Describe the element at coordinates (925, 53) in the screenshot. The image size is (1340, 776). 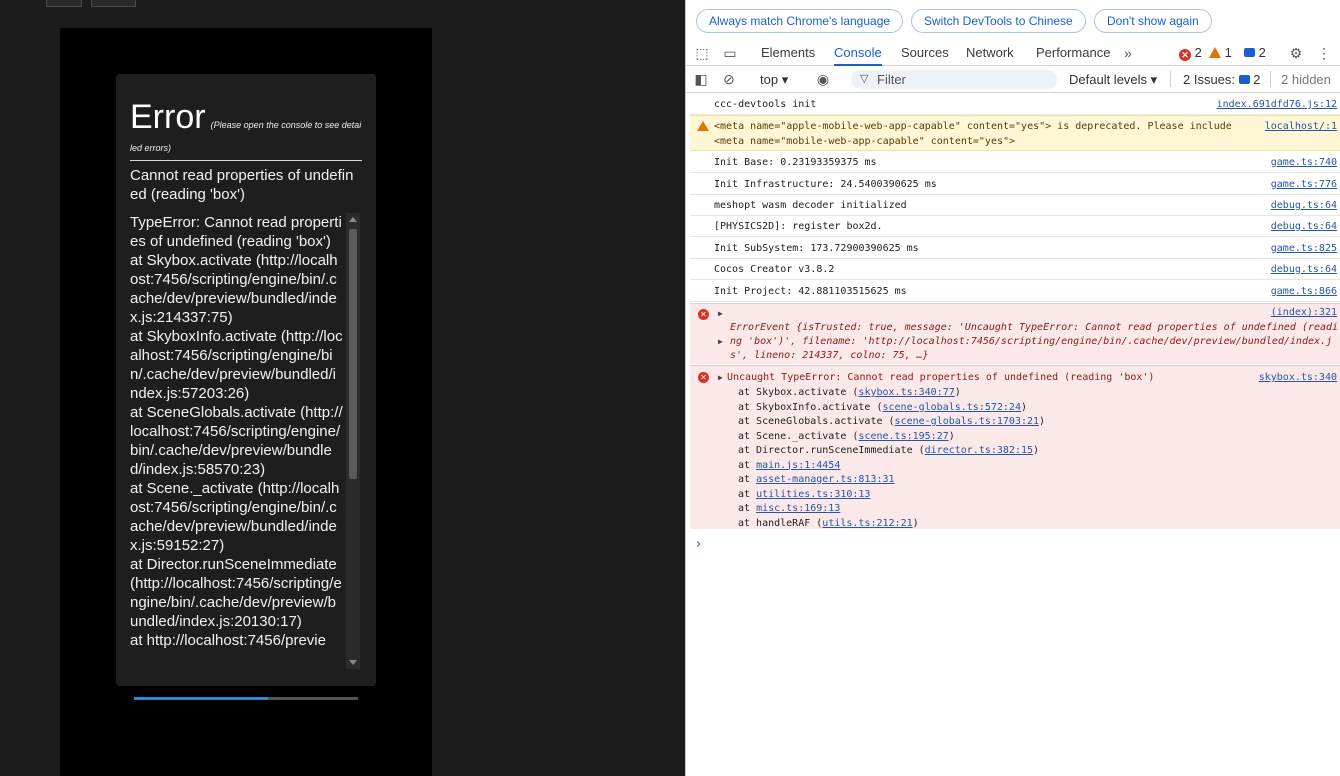
I see `tab-sources: Sources` at that location.